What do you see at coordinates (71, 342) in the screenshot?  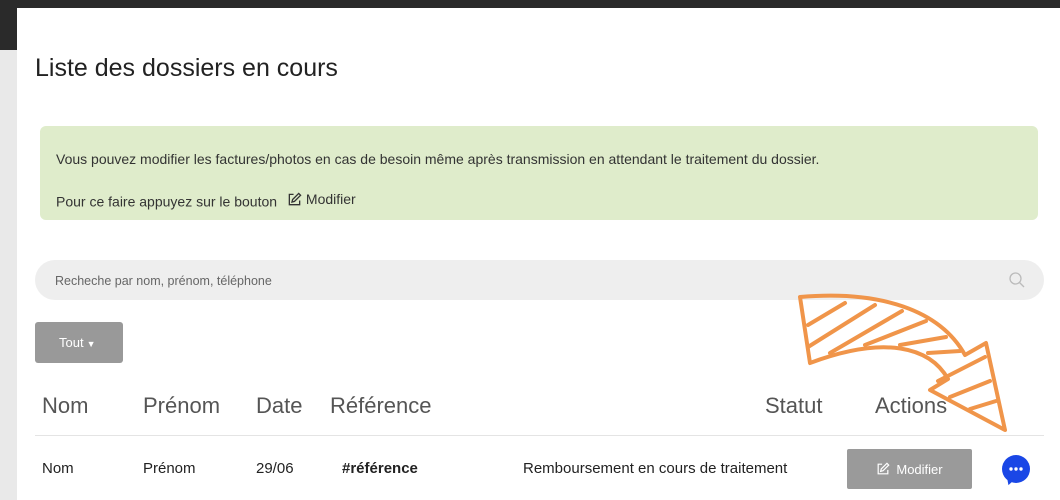 I see `filter-label: Tout` at bounding box center [71, 342].